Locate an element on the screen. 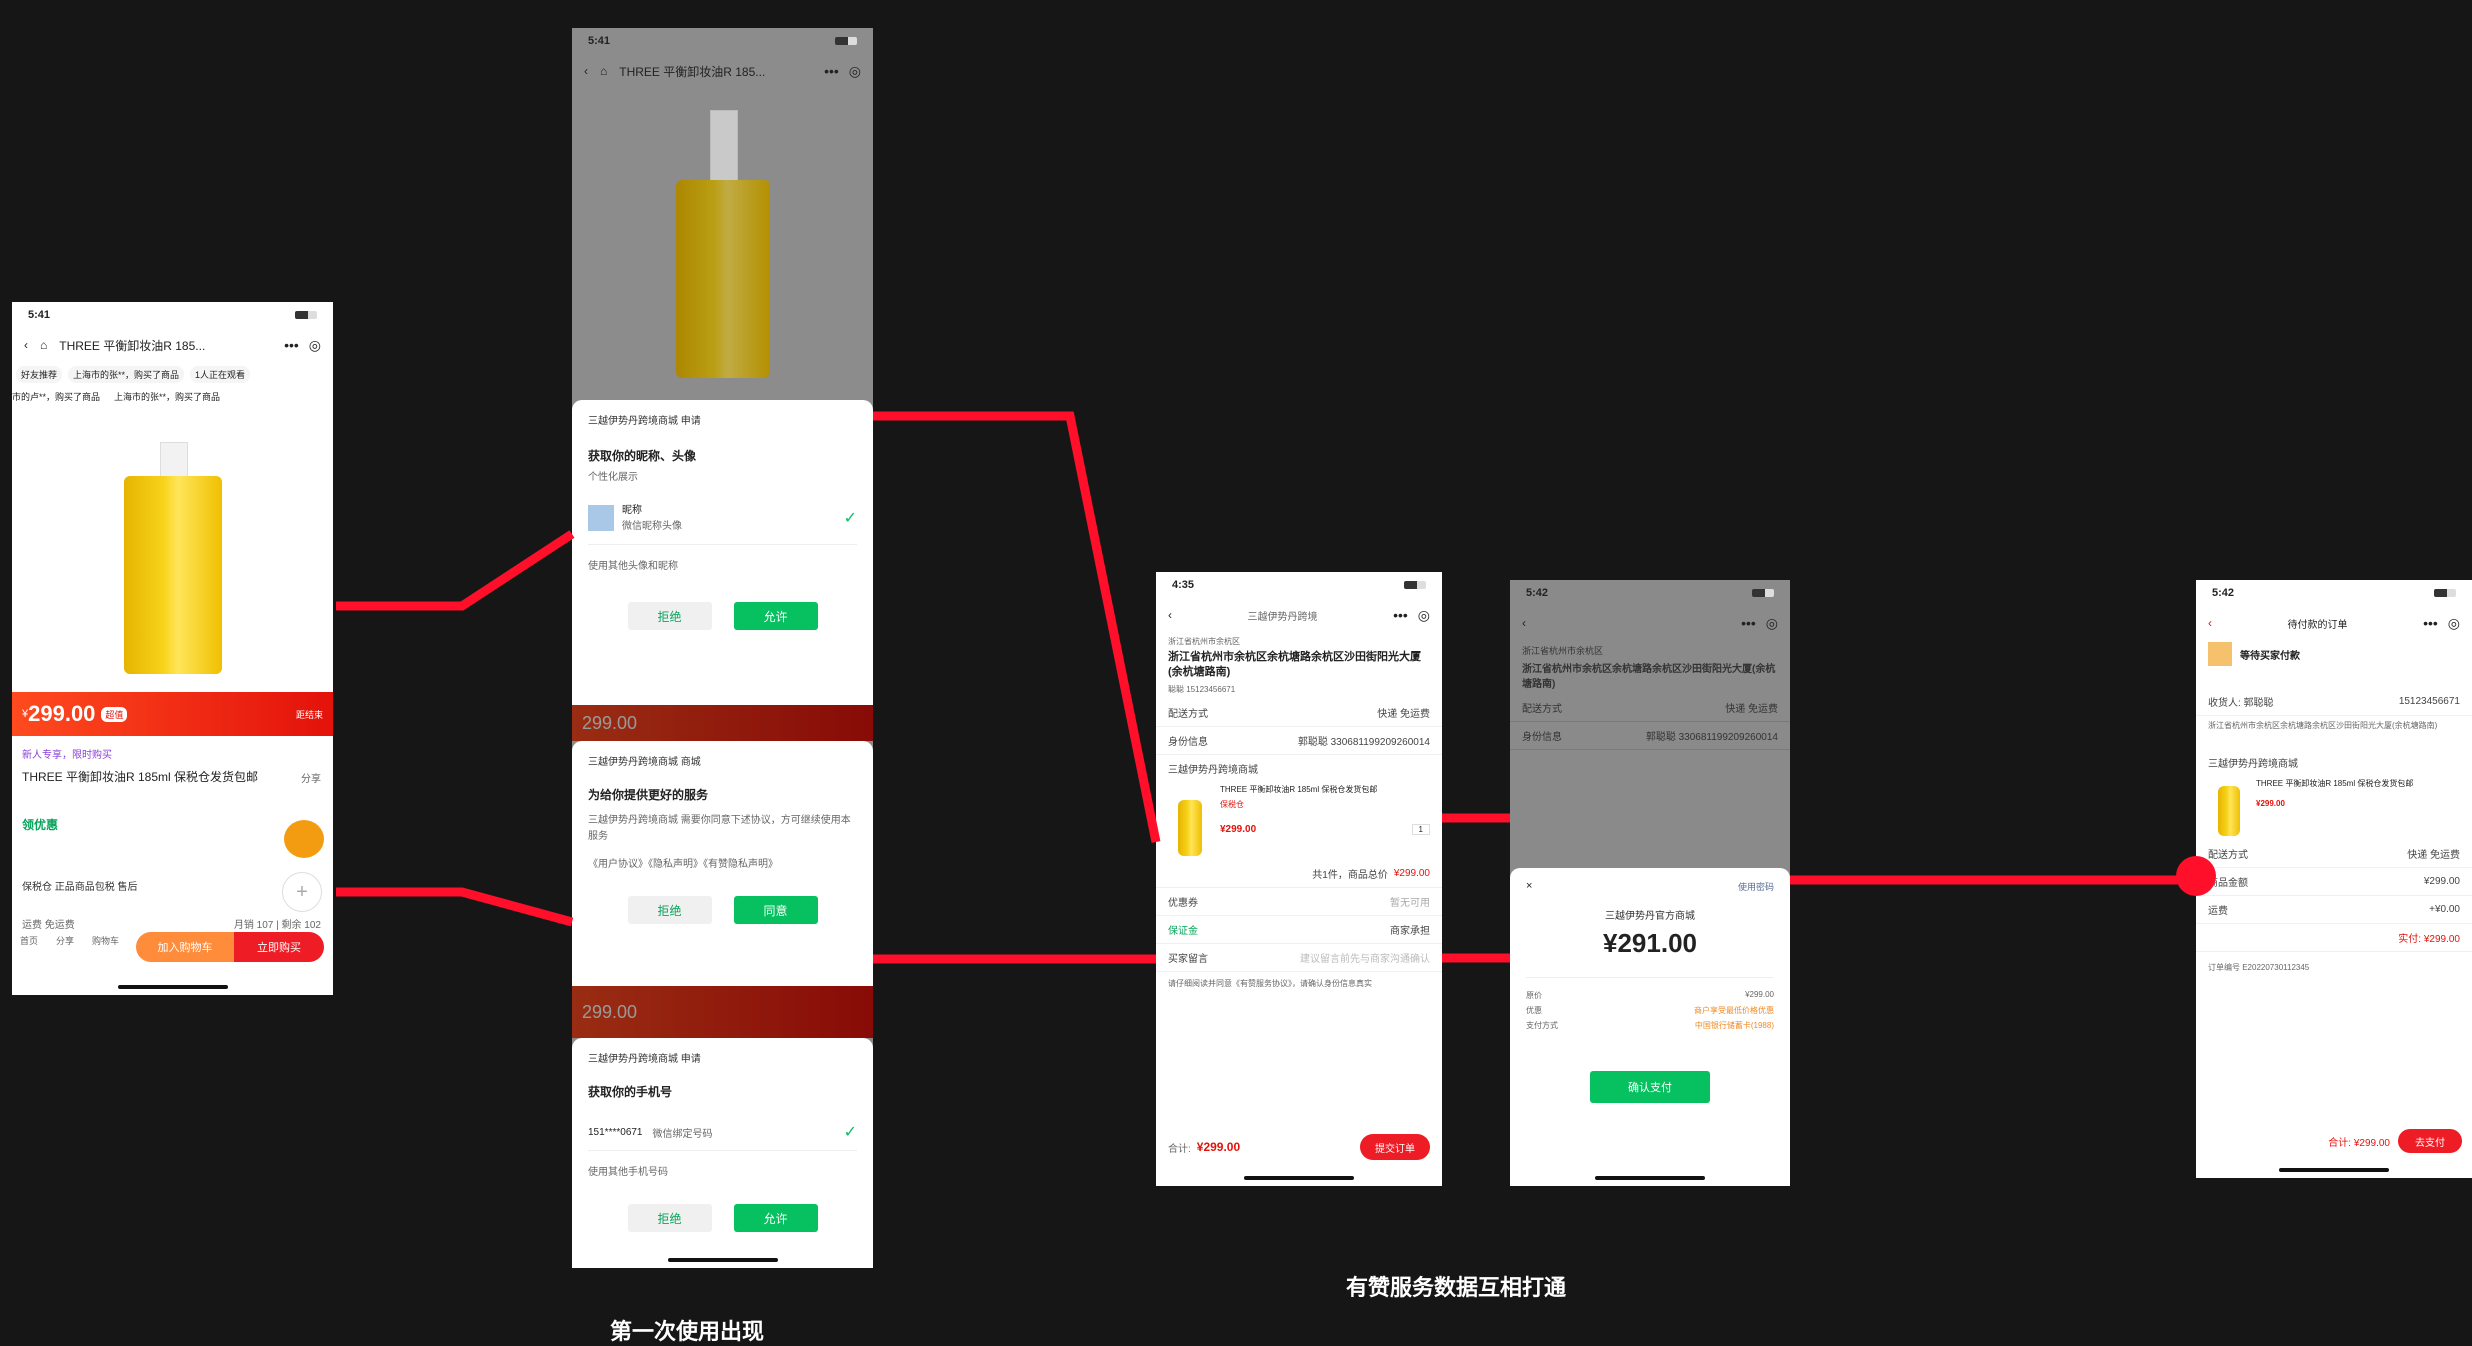  connector-auth-to-order-top is located at coordinates (1017, 627).